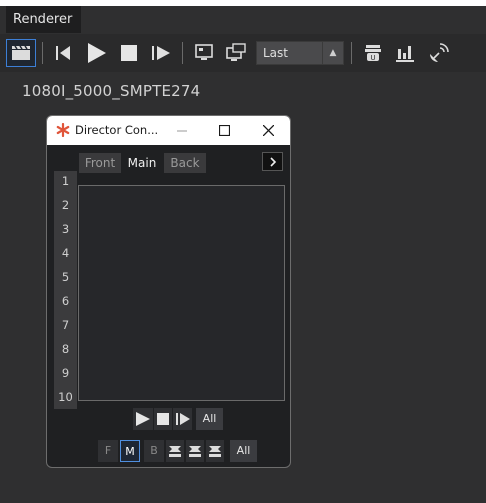 This screenshot has width=486, height=503. I want to click on next-page-button, so click(272, 161).